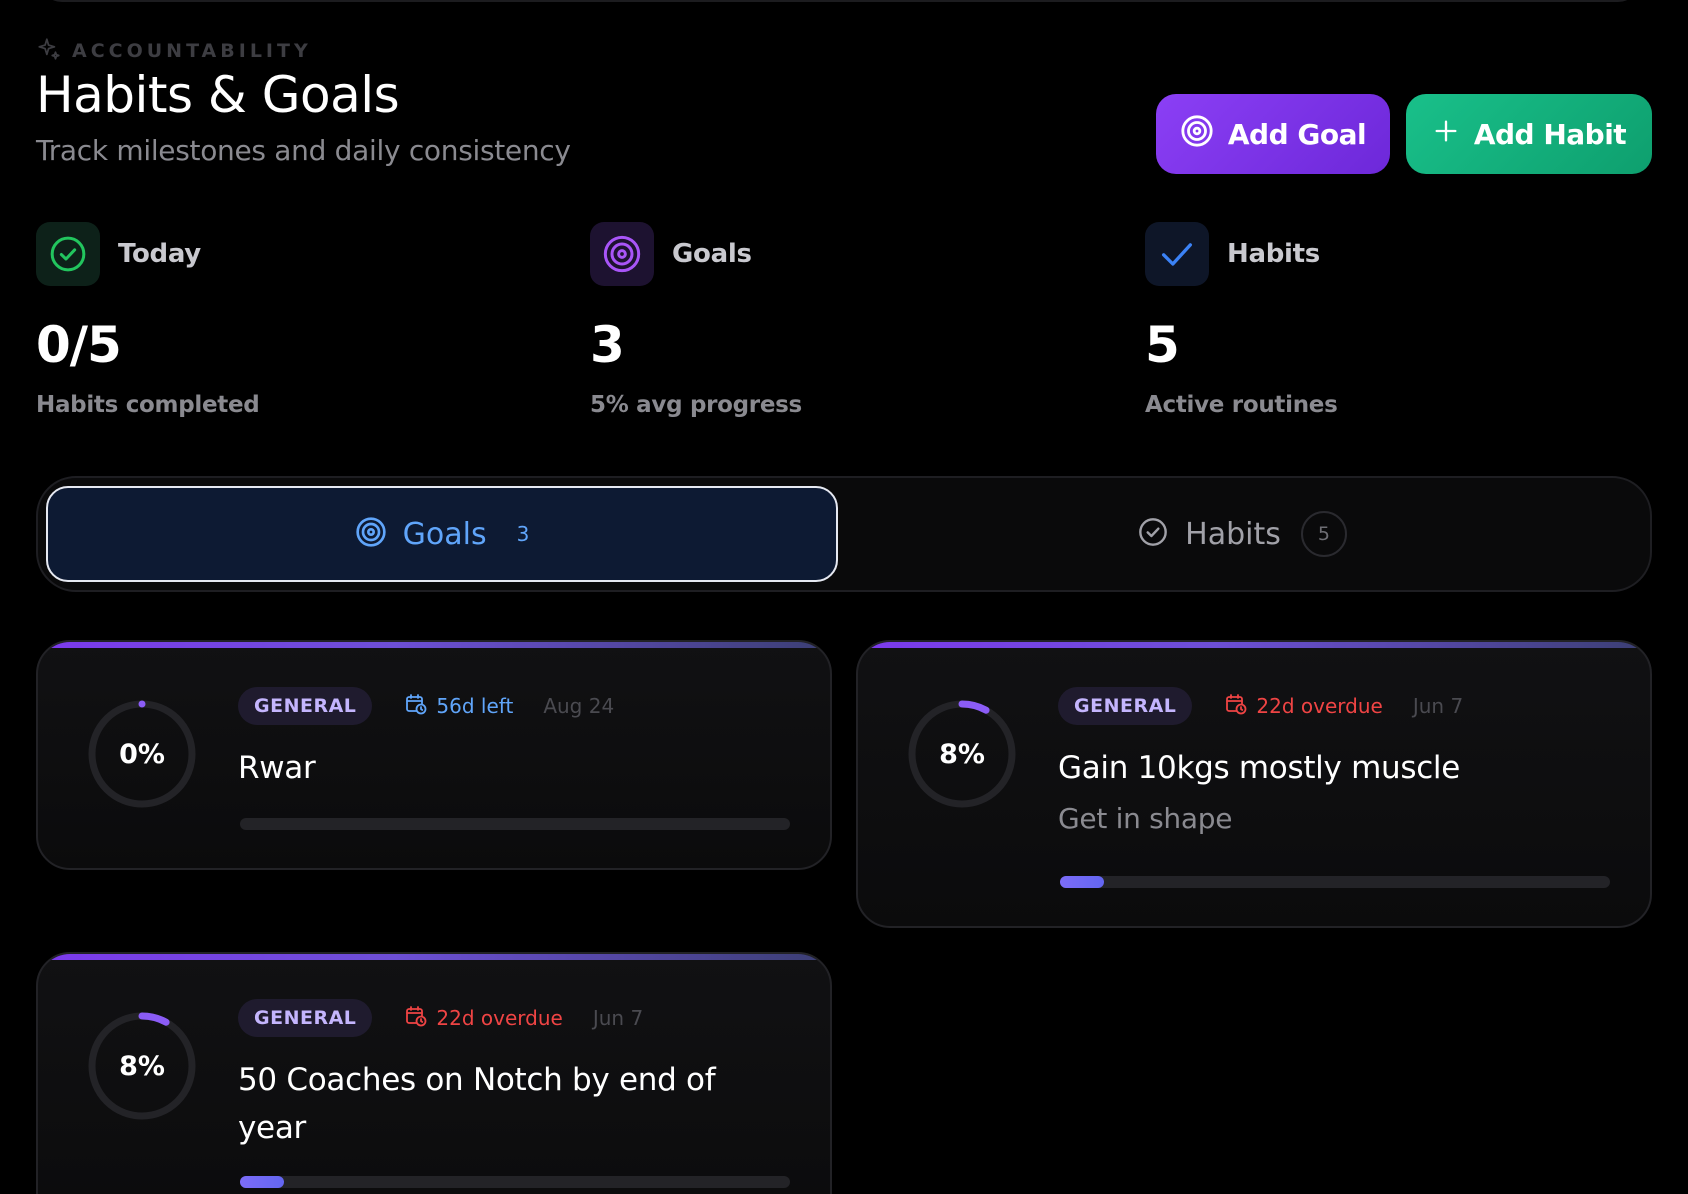  Describe the element at coordinates (579, 706) in the screenshot. I see `target-date: Aug 24` at that location.